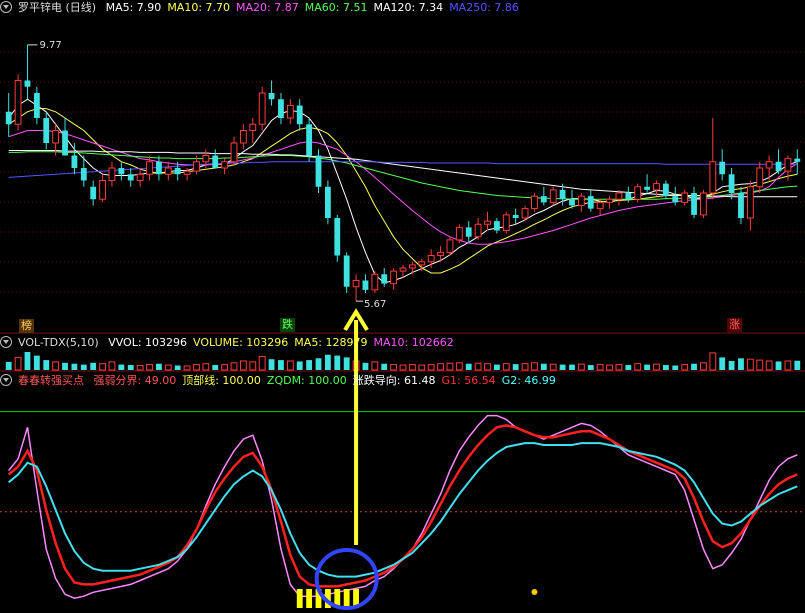 The width and height of the screenshot is (805, 613). Describe the element at coordinates (528, 380) in the screenshot. I see `indicator-legend-item: G2: 46.99` at that location.